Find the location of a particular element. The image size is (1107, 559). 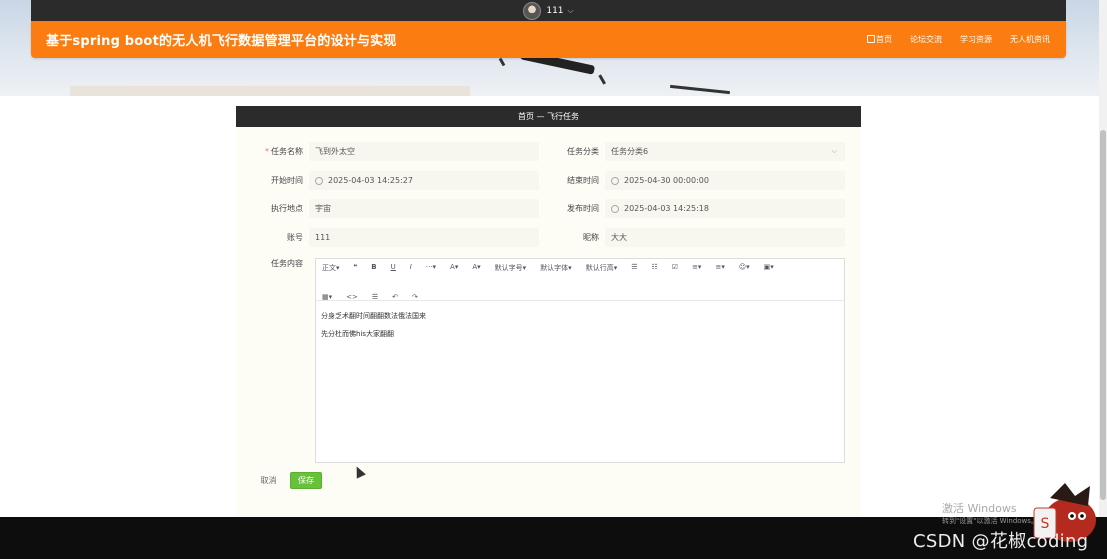

row-start-time: 开始时间 2025-04-03 14:25:27 is located at coordinates (387, 180).